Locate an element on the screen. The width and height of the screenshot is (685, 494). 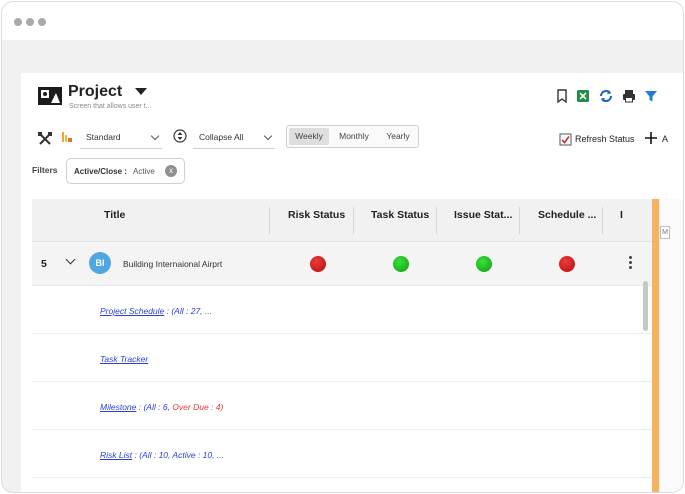
column-i: I is located at coordinates (621, 215).